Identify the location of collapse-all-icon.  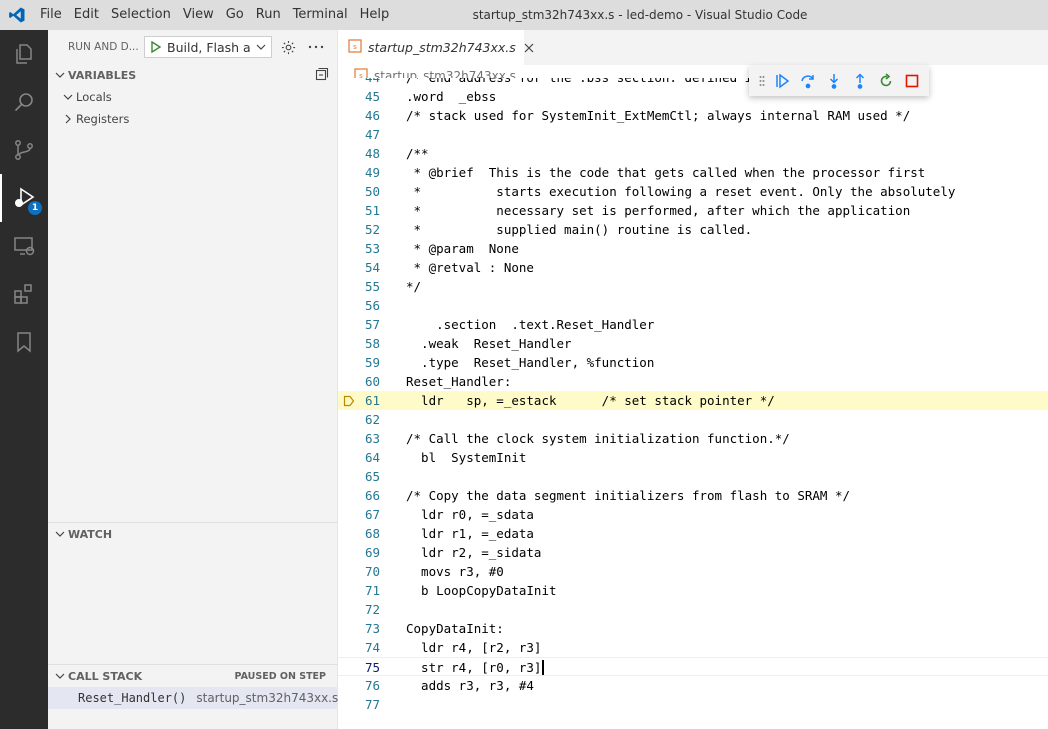
(322, 75).